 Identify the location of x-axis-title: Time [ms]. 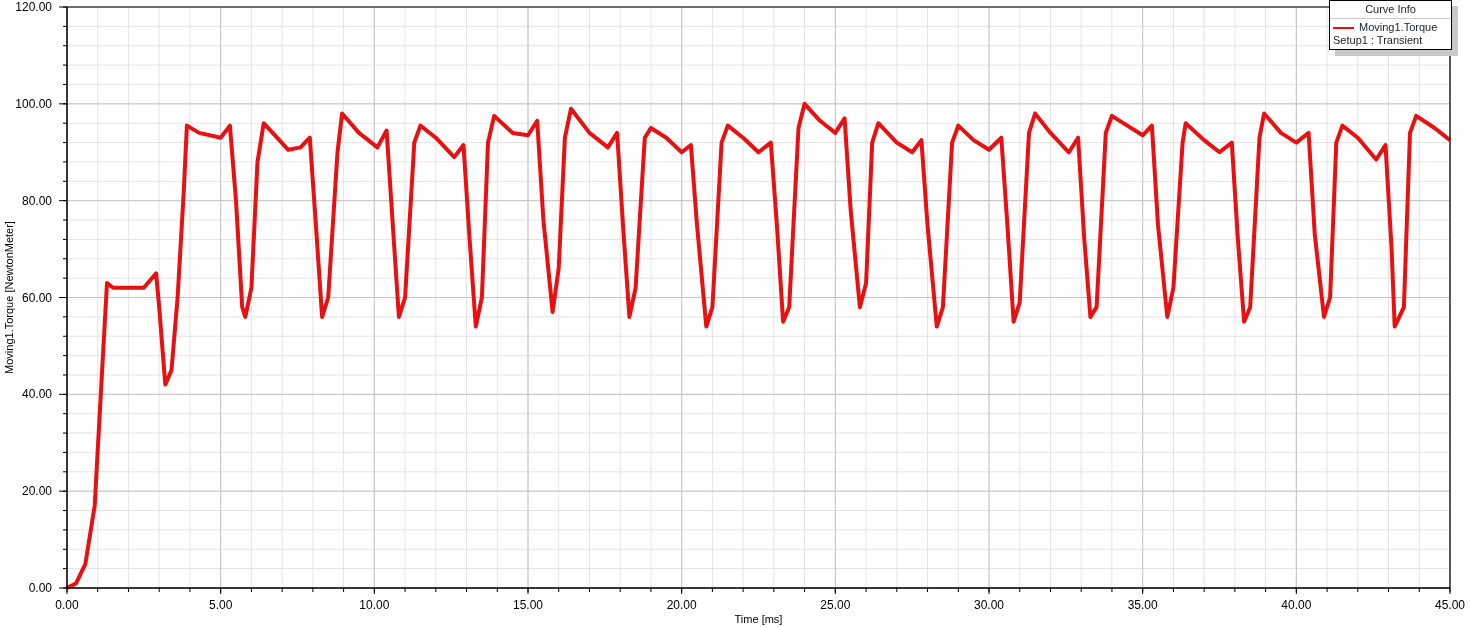
(758, 619).